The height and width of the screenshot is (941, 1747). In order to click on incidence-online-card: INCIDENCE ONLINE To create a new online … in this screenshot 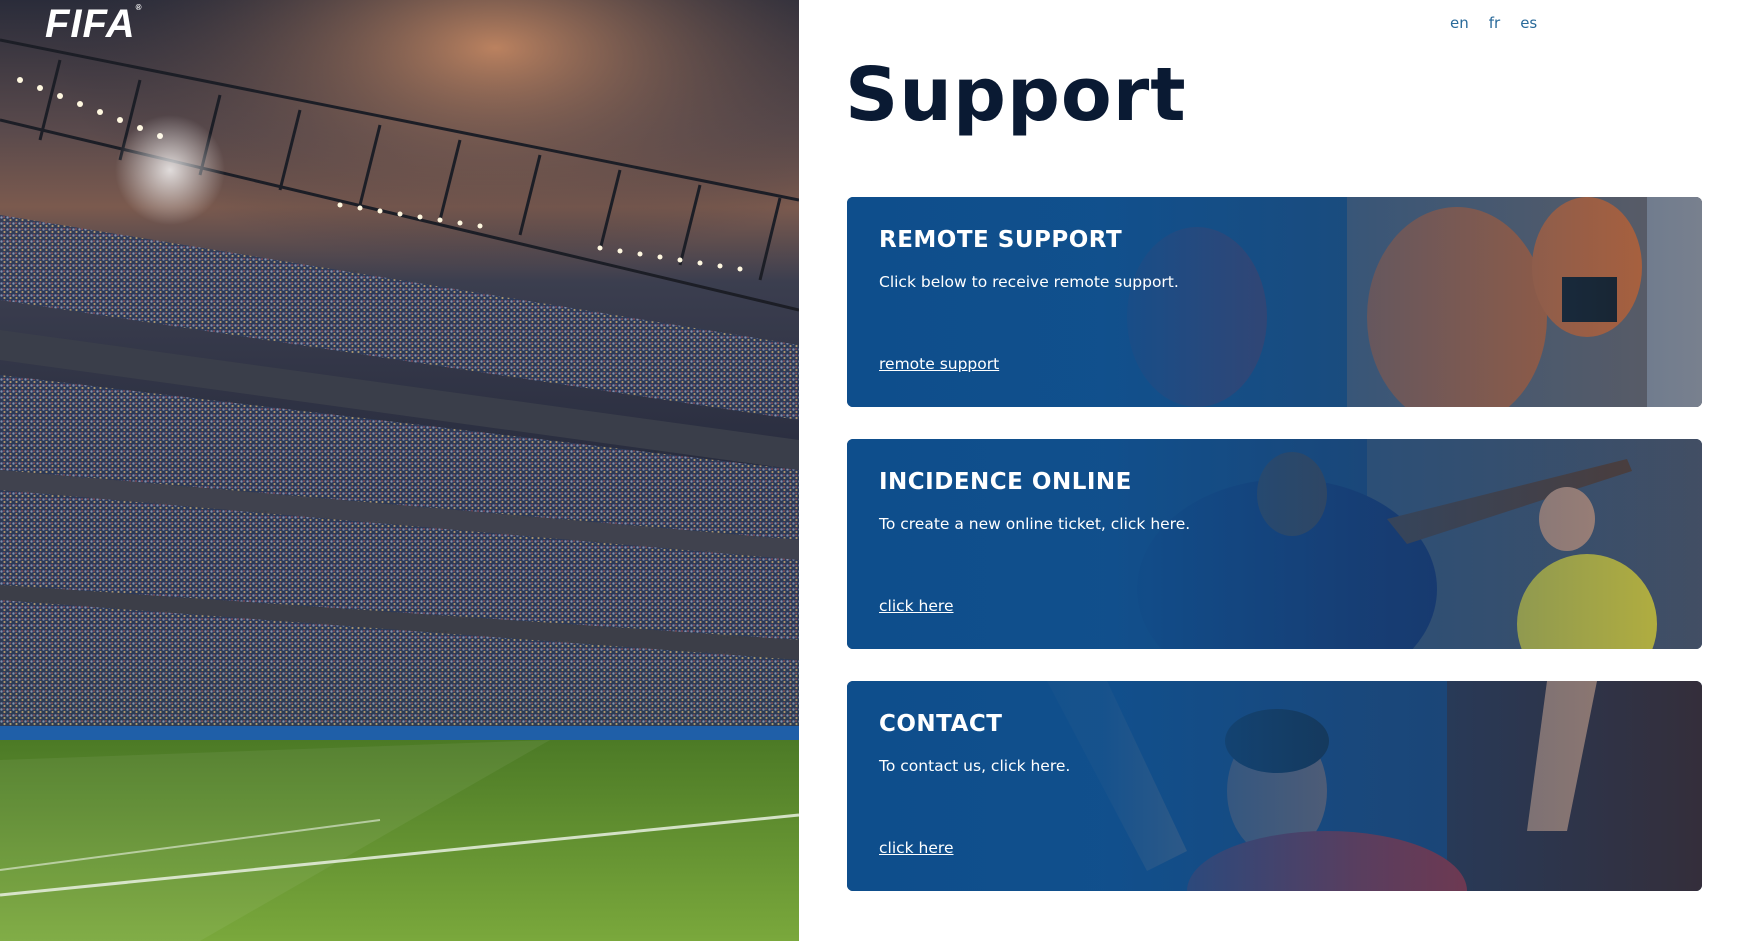, I will do `click(1274, 544)`.